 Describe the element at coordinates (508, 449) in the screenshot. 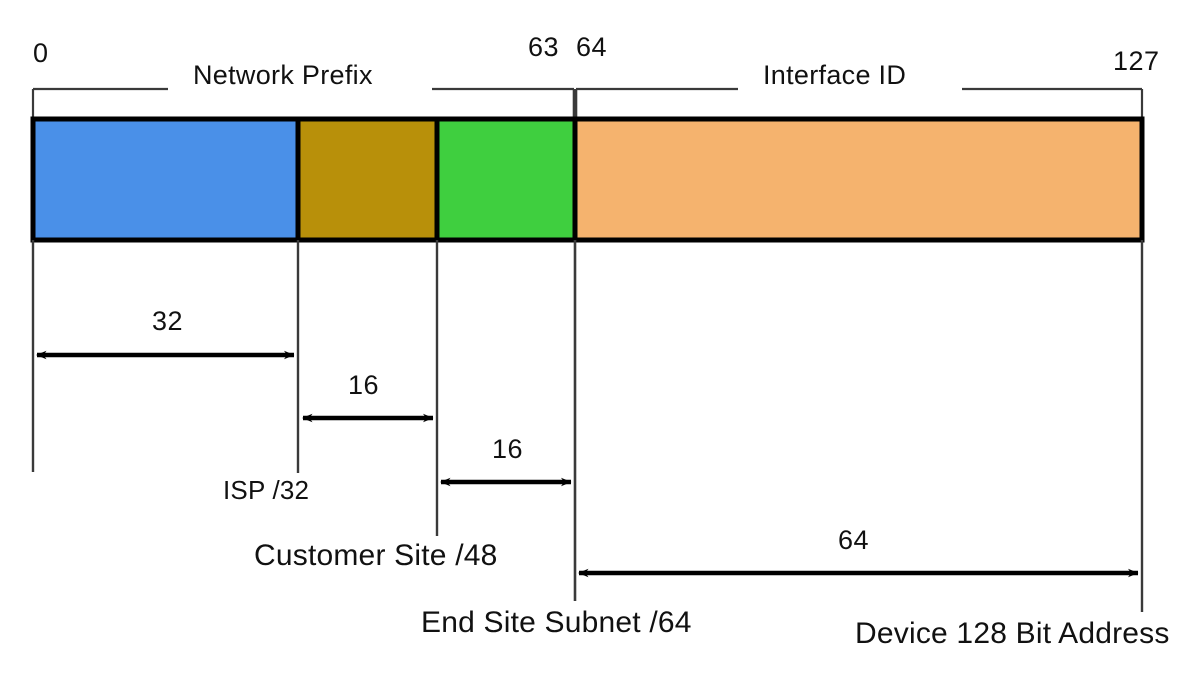

I see `measure-label-16-subnet: 16` at that location.